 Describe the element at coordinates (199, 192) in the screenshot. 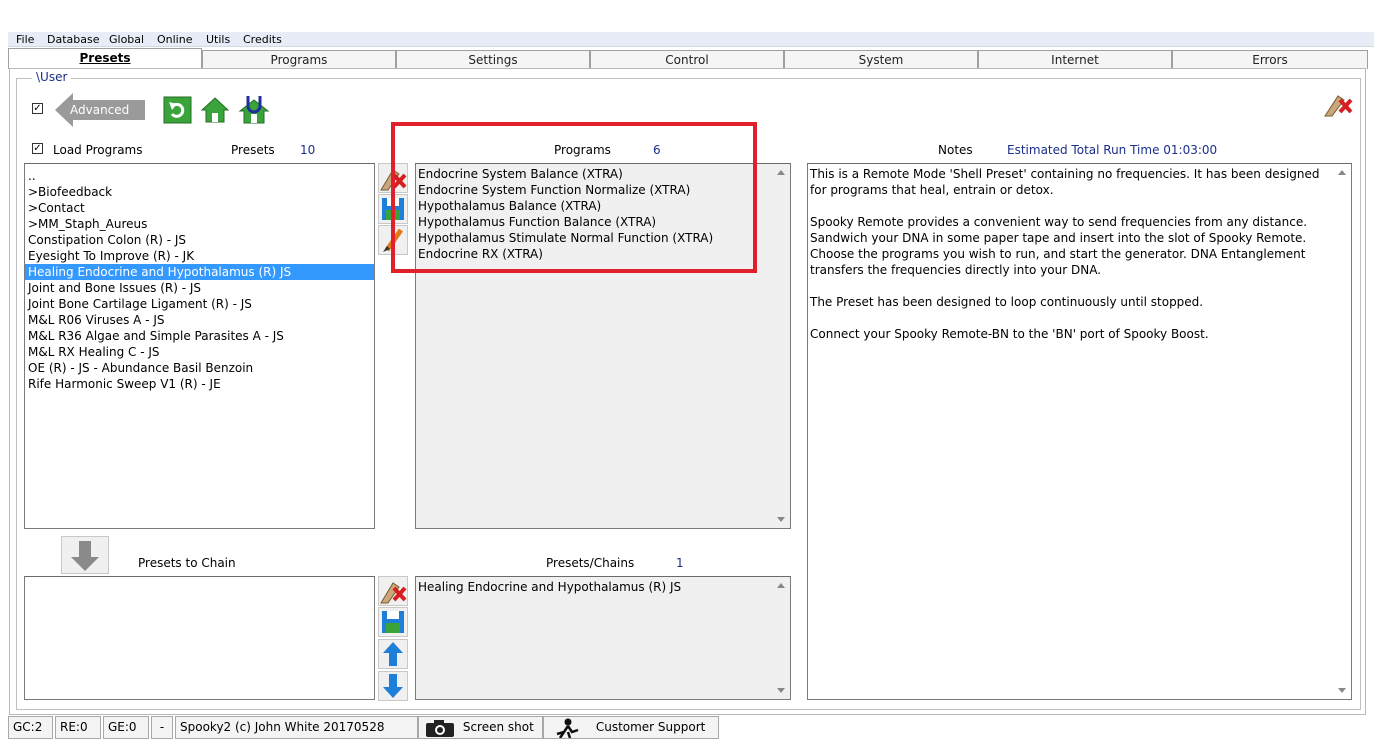

I see `list-item: >Biofeedback` at that location.